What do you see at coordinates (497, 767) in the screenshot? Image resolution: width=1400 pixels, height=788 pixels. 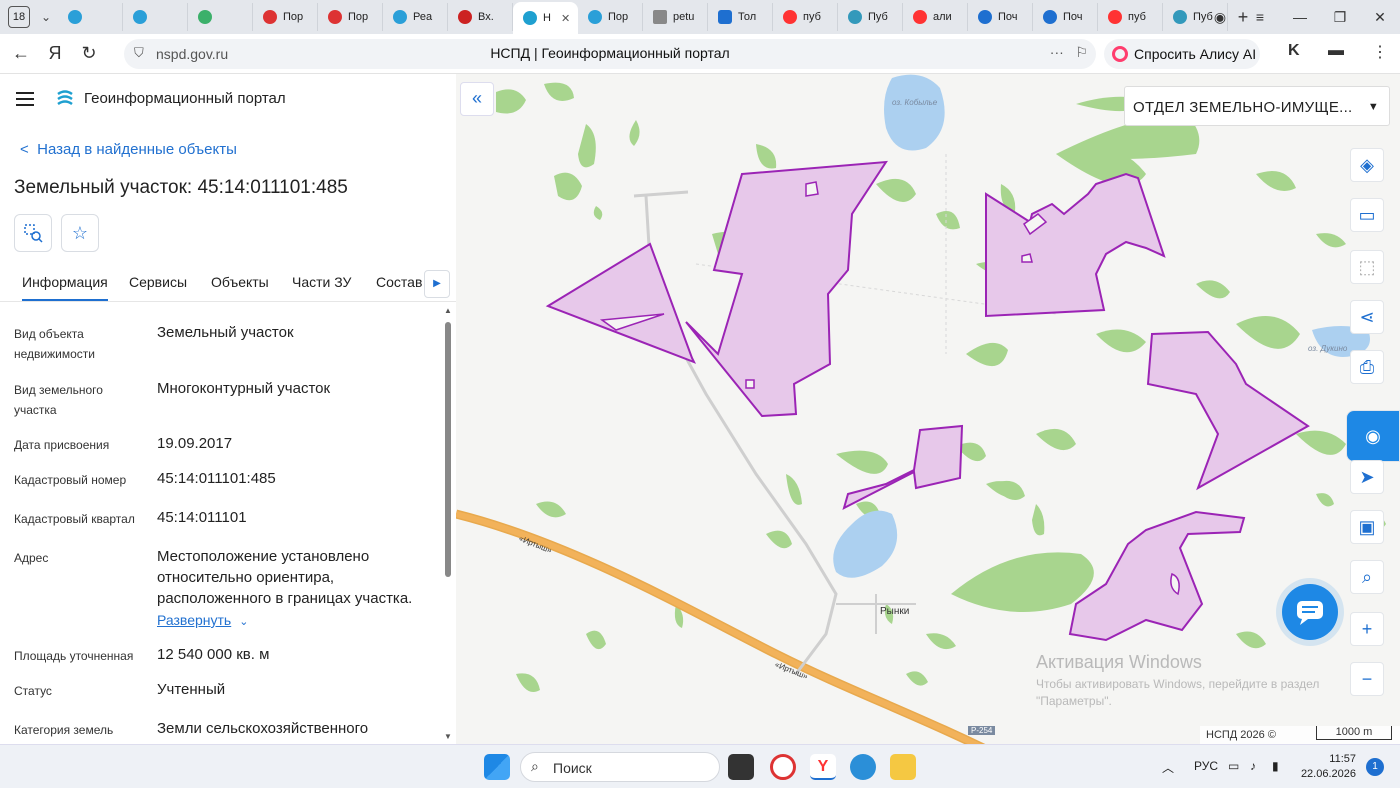 I see `windows-start-icon` at bounding box center [497, 767].